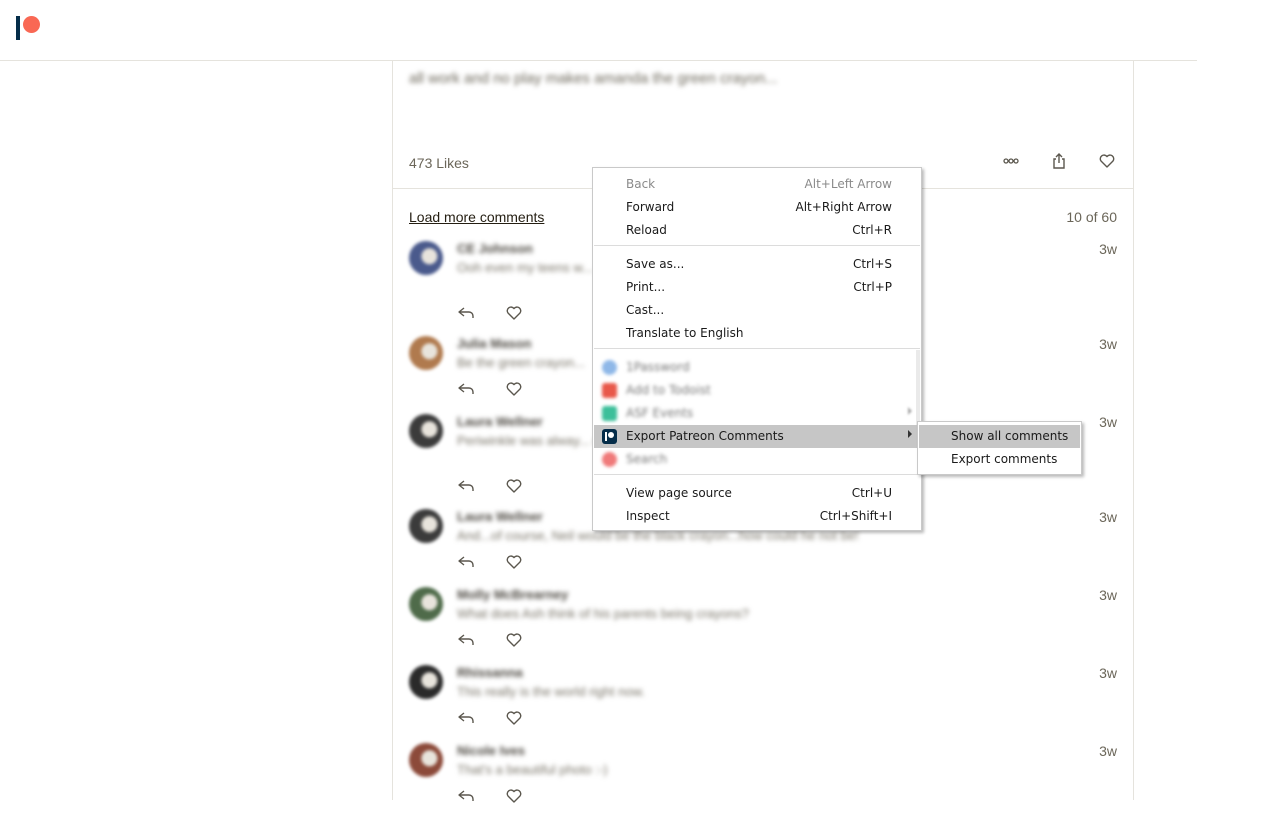 The height and width of the screenshot is (833, 1280). What do you see at coordinates (757, 493) in the screenshot?
I see `menu-item-view-source: View page source Ctrl+U` at bounding box center [757, 493].